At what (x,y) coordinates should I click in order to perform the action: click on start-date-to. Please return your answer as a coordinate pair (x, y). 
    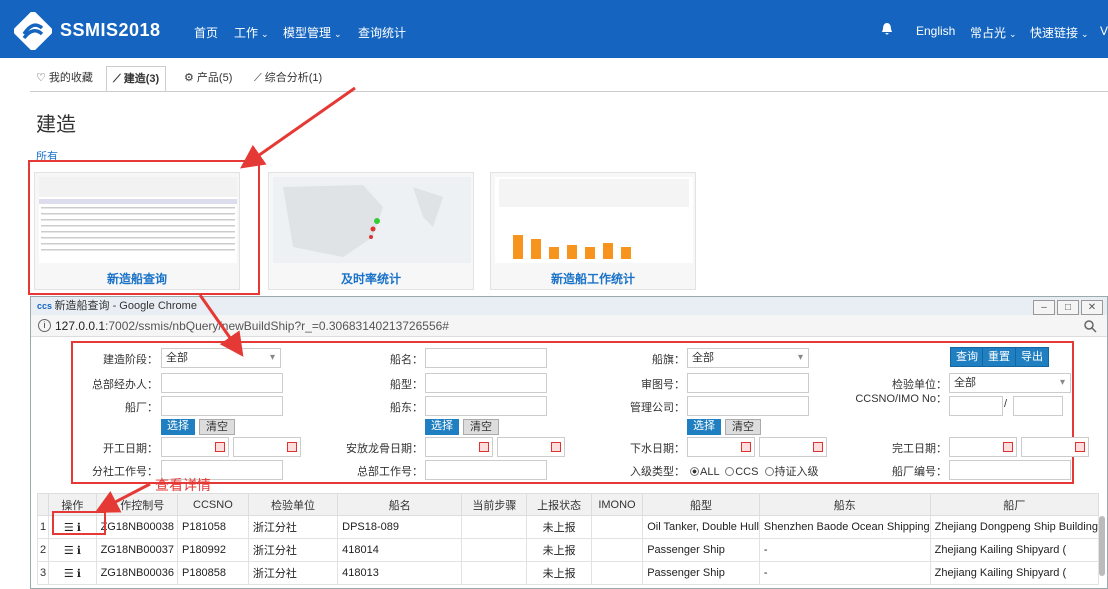
    Looking at the image, I should click on (267, 447).